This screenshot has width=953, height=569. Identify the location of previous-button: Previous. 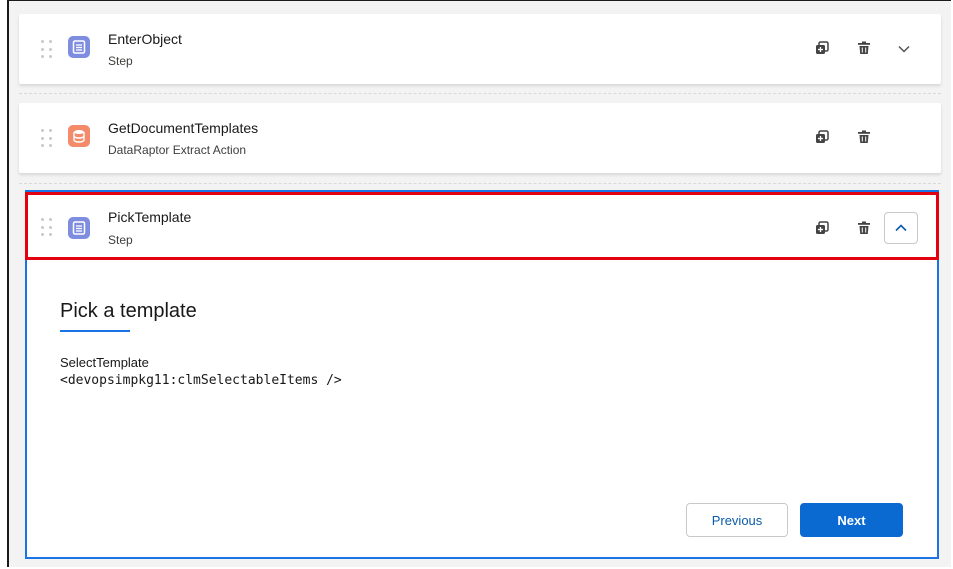
(737, 520).